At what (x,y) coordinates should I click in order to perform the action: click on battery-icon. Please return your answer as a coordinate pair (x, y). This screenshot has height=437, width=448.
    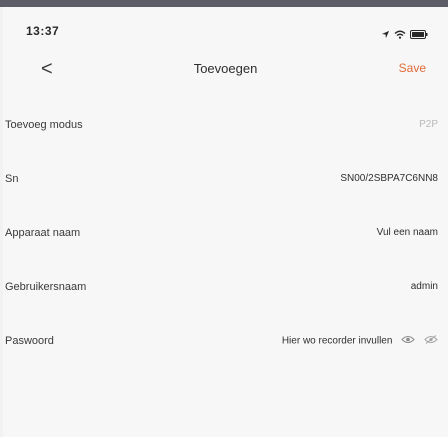
    Looking at the image, I should click on (419, 35).